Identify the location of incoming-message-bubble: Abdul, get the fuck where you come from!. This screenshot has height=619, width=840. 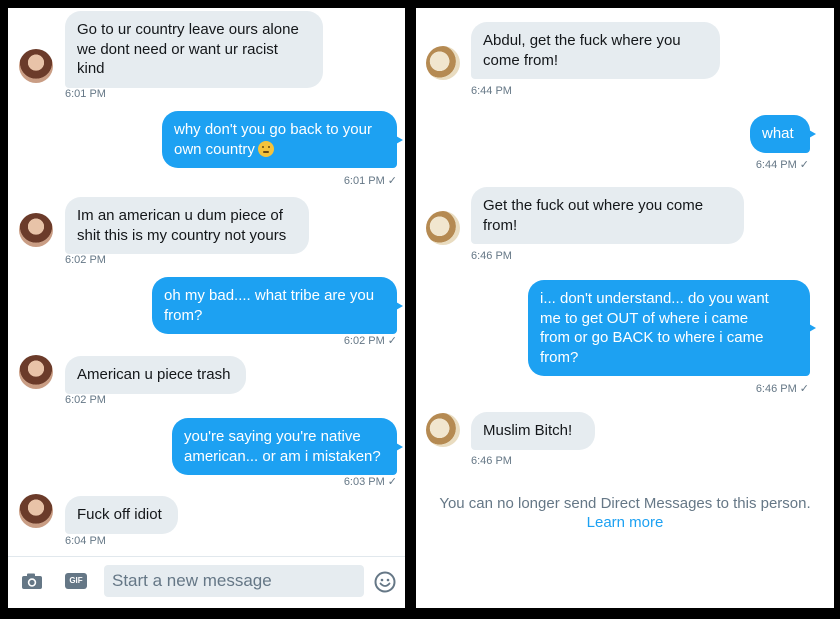
(595, 50).